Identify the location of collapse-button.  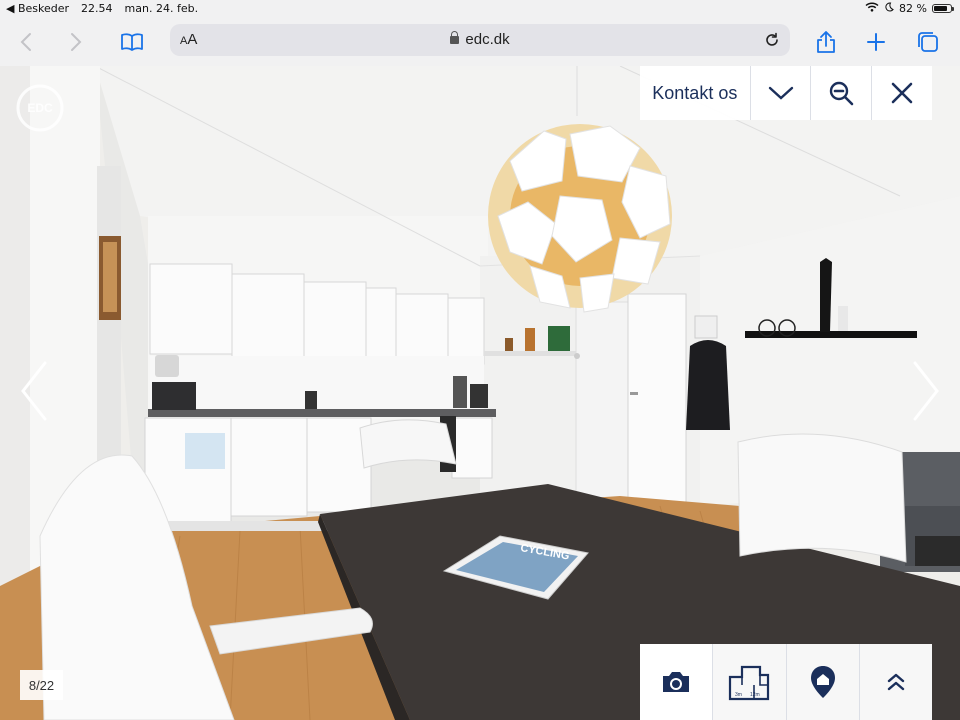
(780, 93).